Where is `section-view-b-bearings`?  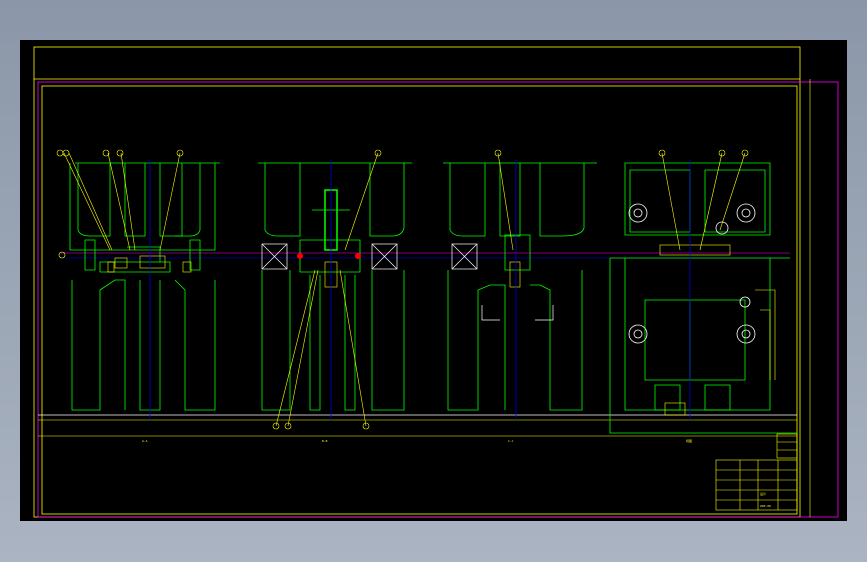 section-view-b-bearings is located at coordinates (329, 256).